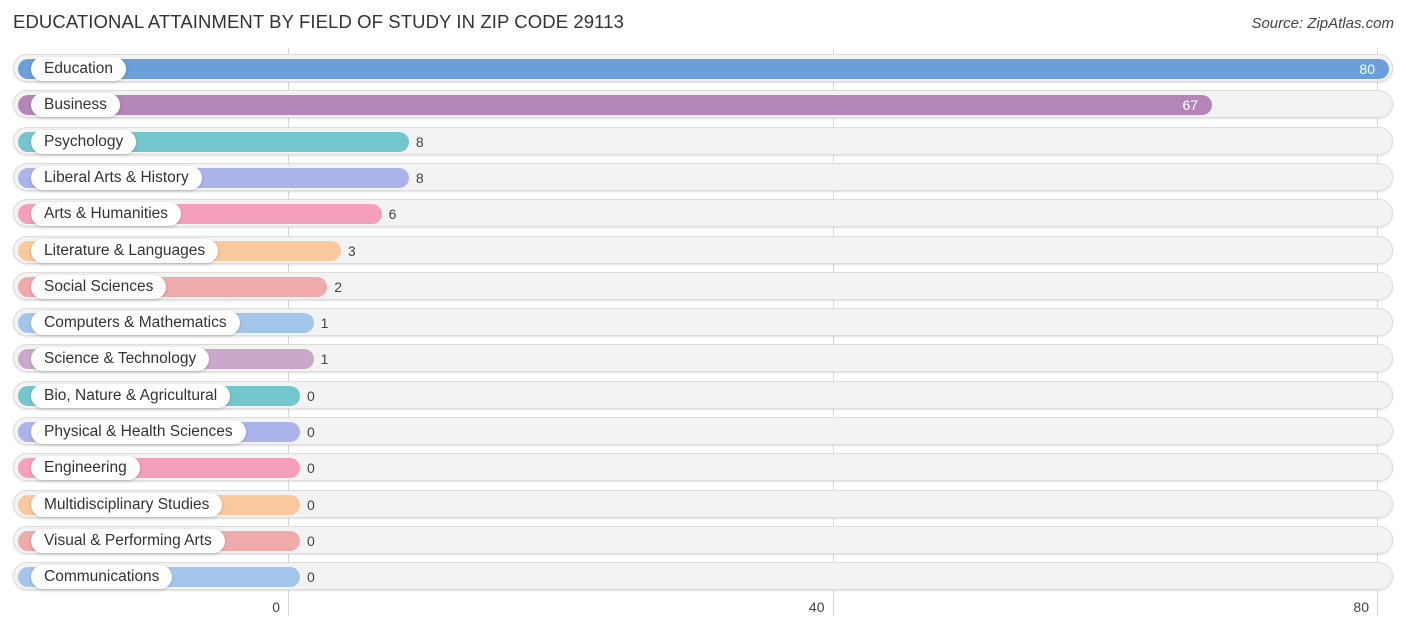 Image resolution: width=1406 pixels, height=631 pixels. Describe the element at coordinates (106, 214) in the screenshot. I see `category-label: Arts & Humanities` at that location.